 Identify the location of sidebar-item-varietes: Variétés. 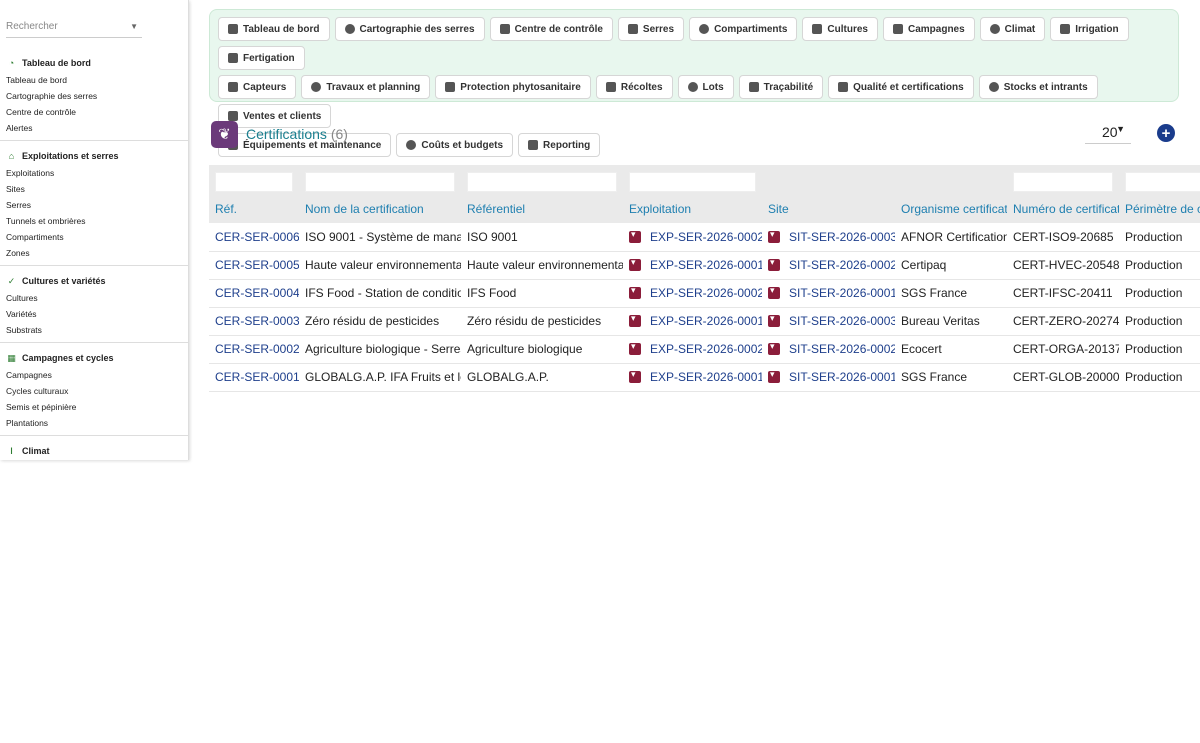
(94, 314).